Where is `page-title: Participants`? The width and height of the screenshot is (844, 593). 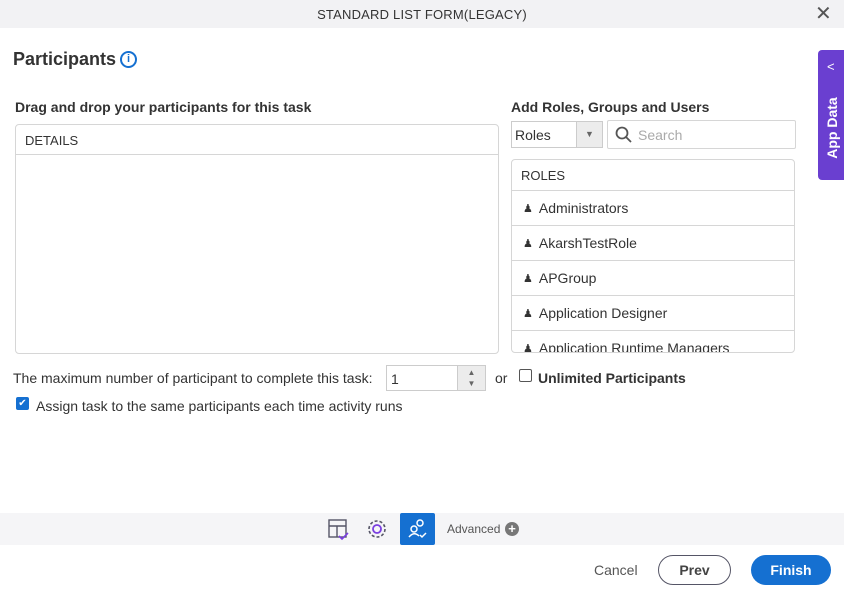
page-title: Participants is located at coordinates (65, 59).